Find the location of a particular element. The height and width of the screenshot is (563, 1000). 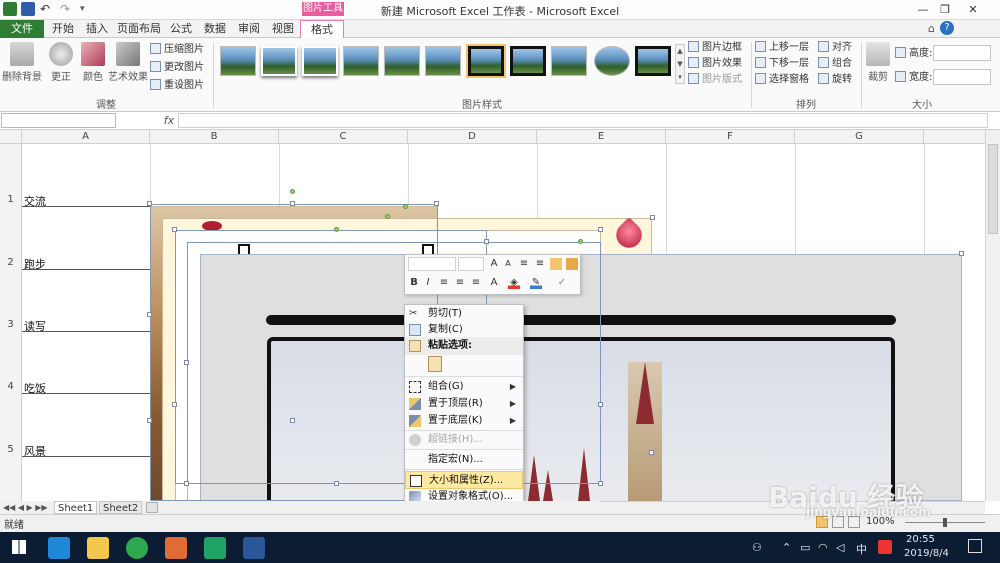

name-box is located at coordinates (58, 120).